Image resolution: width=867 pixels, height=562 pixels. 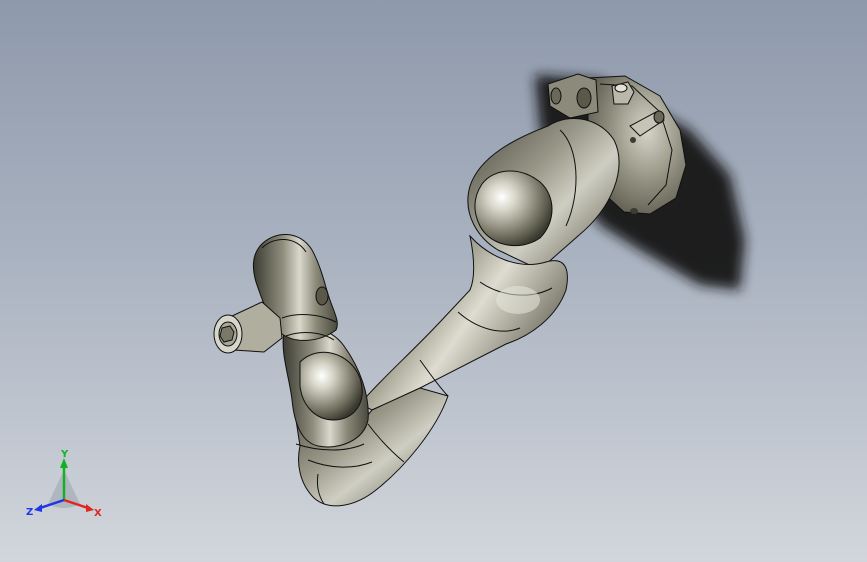 What do you see at coordinates (543, 194) in the screenshot?
I see `shoulder-link` at bounding box center [543, 194].